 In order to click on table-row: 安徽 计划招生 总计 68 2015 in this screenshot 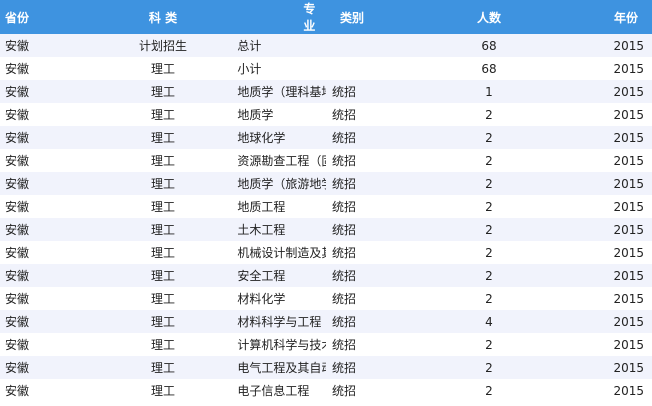, I will do `click(326, 45)`.